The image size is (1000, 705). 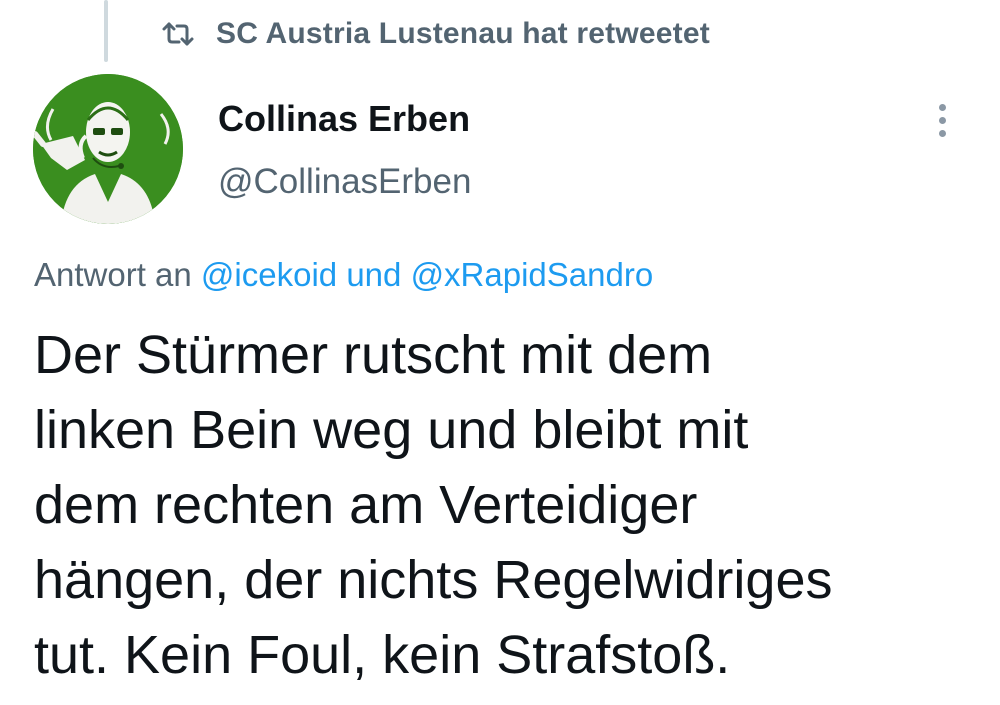 What do you see at coordinates (433, 580) in the screenshot?
I see `tweet-text-line: hängen, der nichts Regelwidriges` at bounding box center [433, 580].